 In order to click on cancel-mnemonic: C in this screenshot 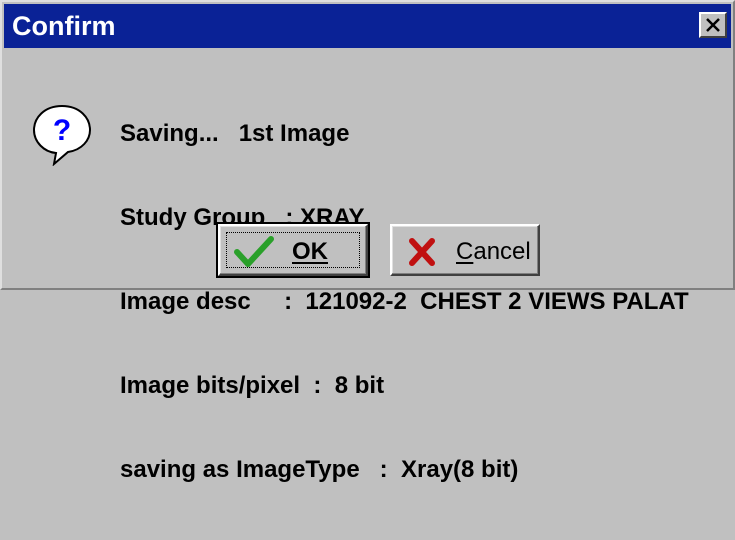, I will do `click(465, 251)`.